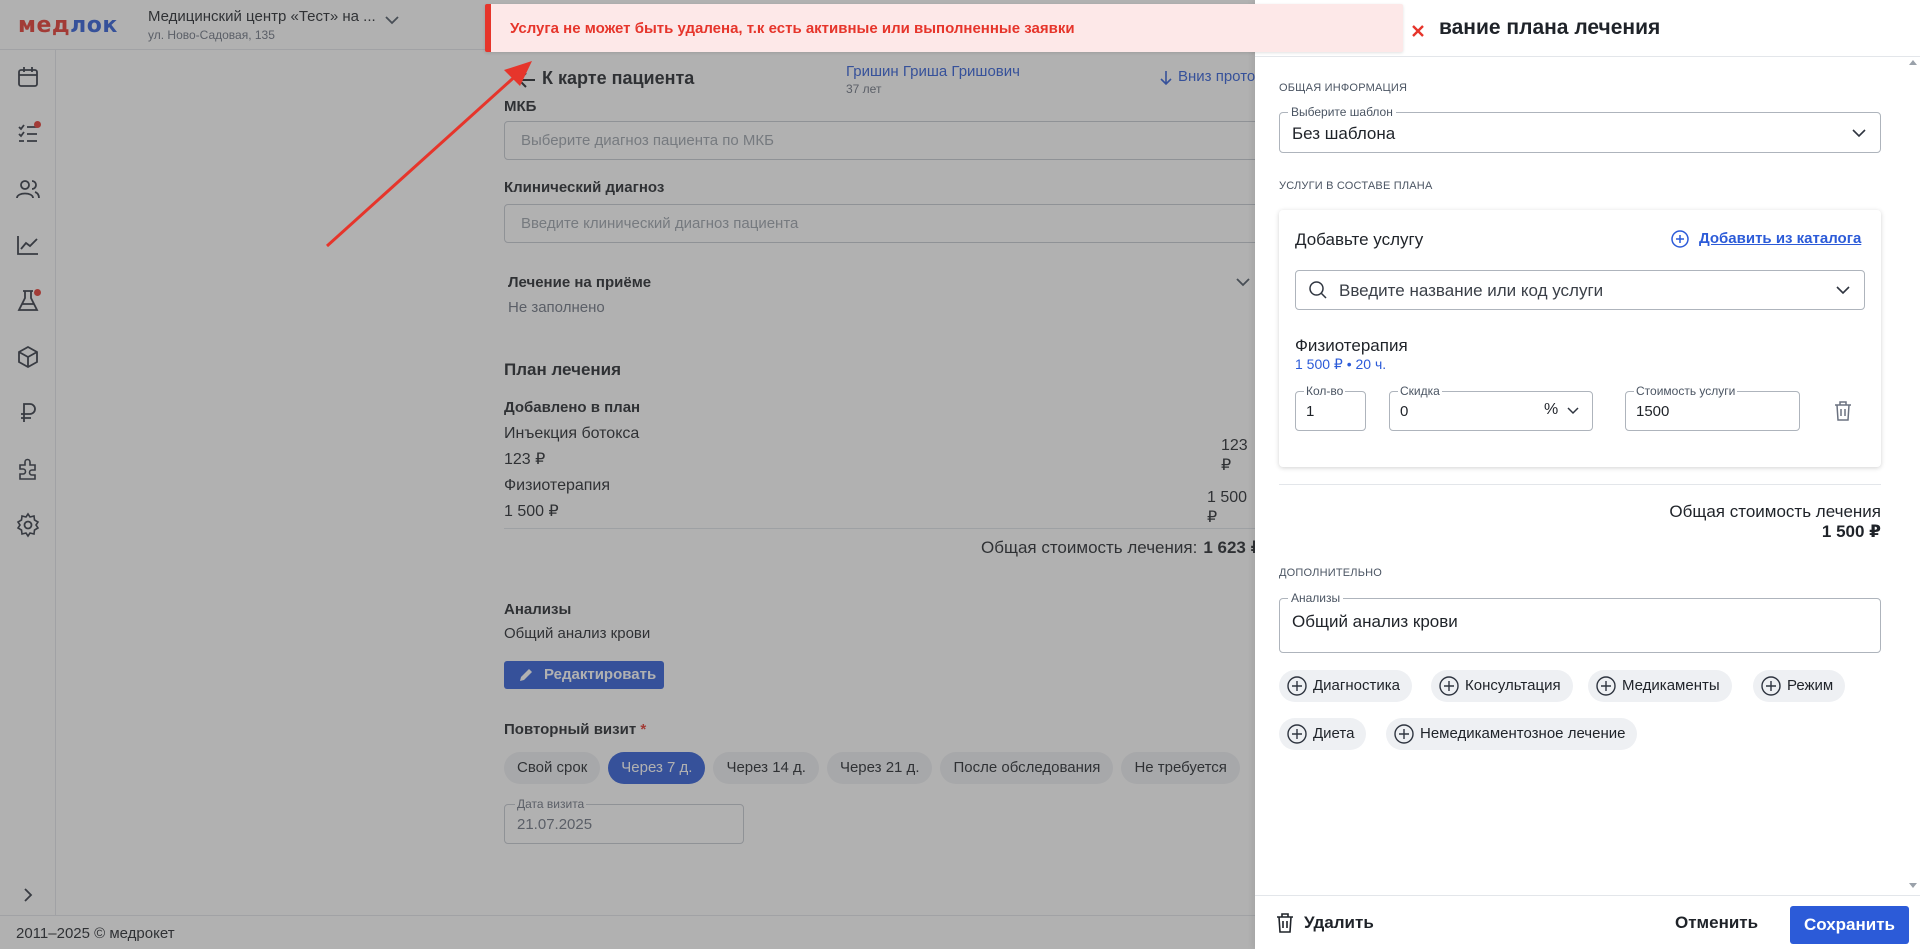 The width and height of the screenshot is (1920, 949). What do you see at coordinates (1351, 345) in the screenshot?
I see `service-name: Физиотерапия` at bounding box center [1351, 345].